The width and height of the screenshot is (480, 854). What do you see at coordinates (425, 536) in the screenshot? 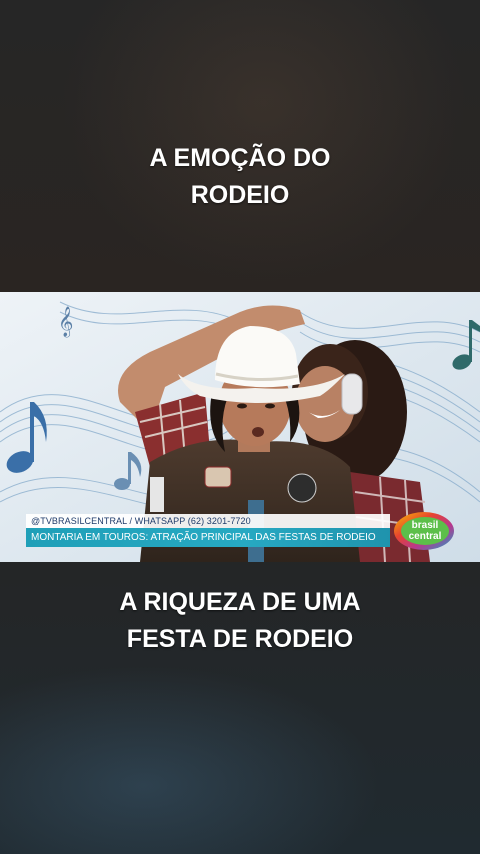
I see `logo-text-line-2: central` at bounding box center [425, 536].